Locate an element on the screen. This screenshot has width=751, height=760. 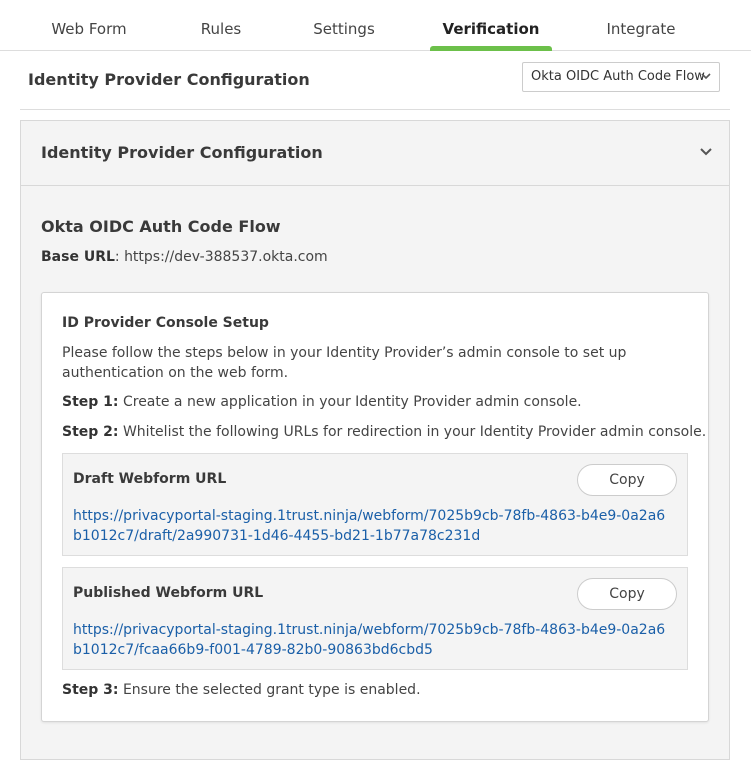
published-url-label: Published Webform URL is located at coordinates (168, 593).